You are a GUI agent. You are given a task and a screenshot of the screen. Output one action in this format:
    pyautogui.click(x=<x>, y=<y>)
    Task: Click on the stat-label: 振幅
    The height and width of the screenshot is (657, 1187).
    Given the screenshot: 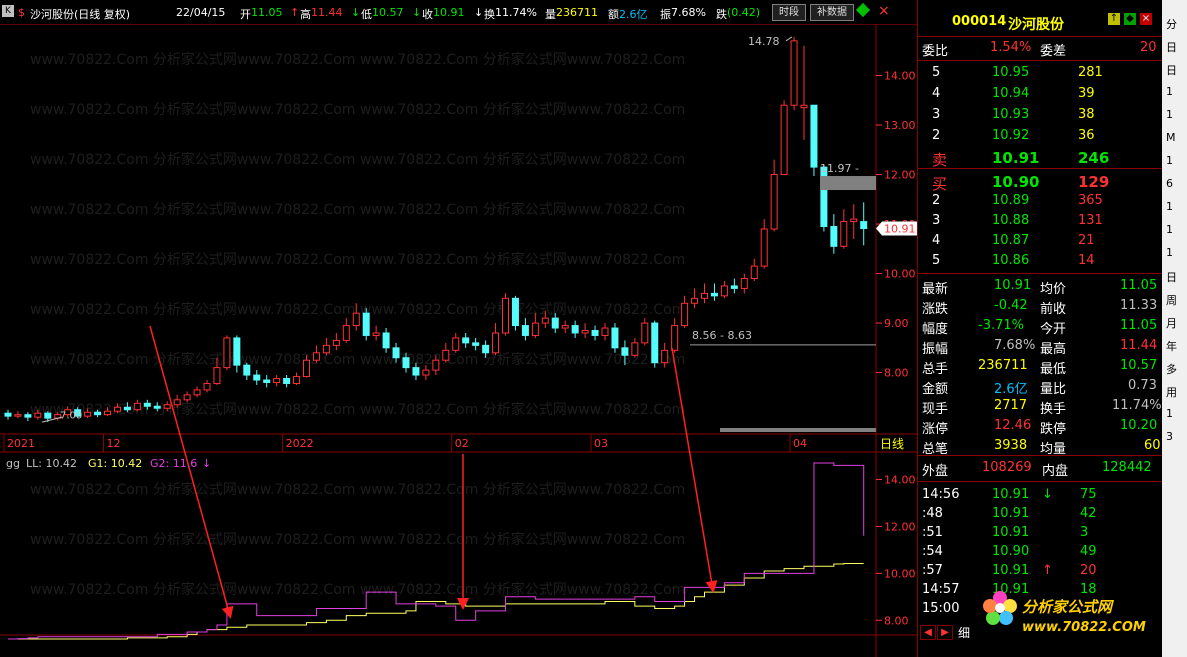 What is the action you would take?
    pyautogui.click(x=935, y=349)
    